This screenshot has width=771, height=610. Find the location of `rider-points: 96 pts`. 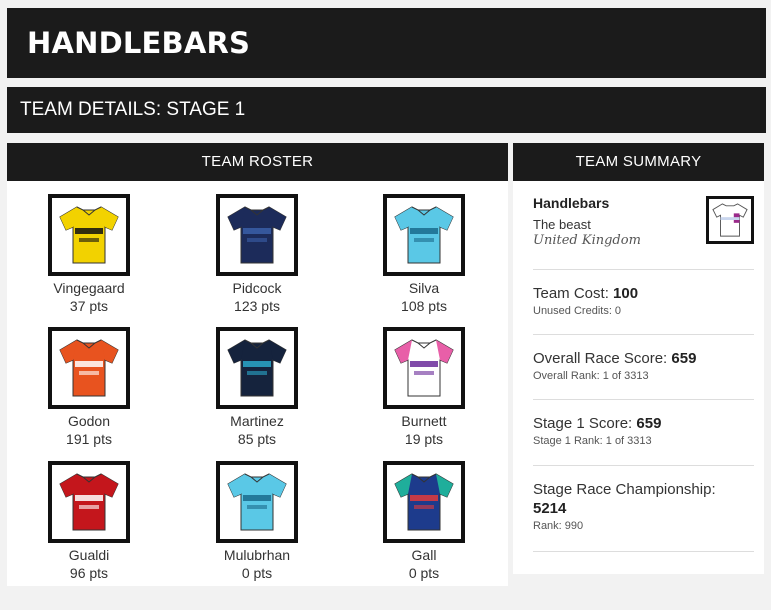

rider-points: 96 pts is located at coordinates (89, 573).